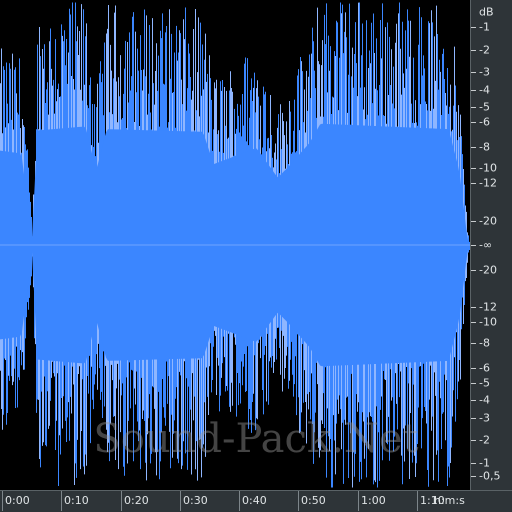 This screenshot has height=512, width=512. I want to click on time-label: 1:00, so click(373, 500).